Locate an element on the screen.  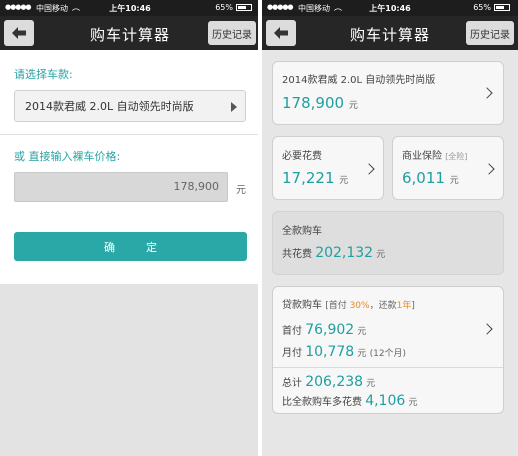
total-cost-value: 202,132 is located at coordinates (344, 253).